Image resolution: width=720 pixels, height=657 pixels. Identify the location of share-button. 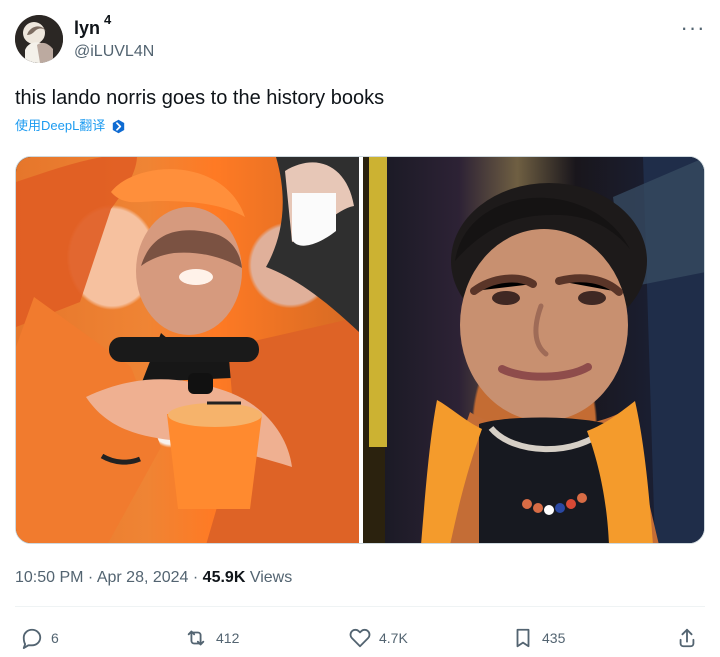
(687, 638).